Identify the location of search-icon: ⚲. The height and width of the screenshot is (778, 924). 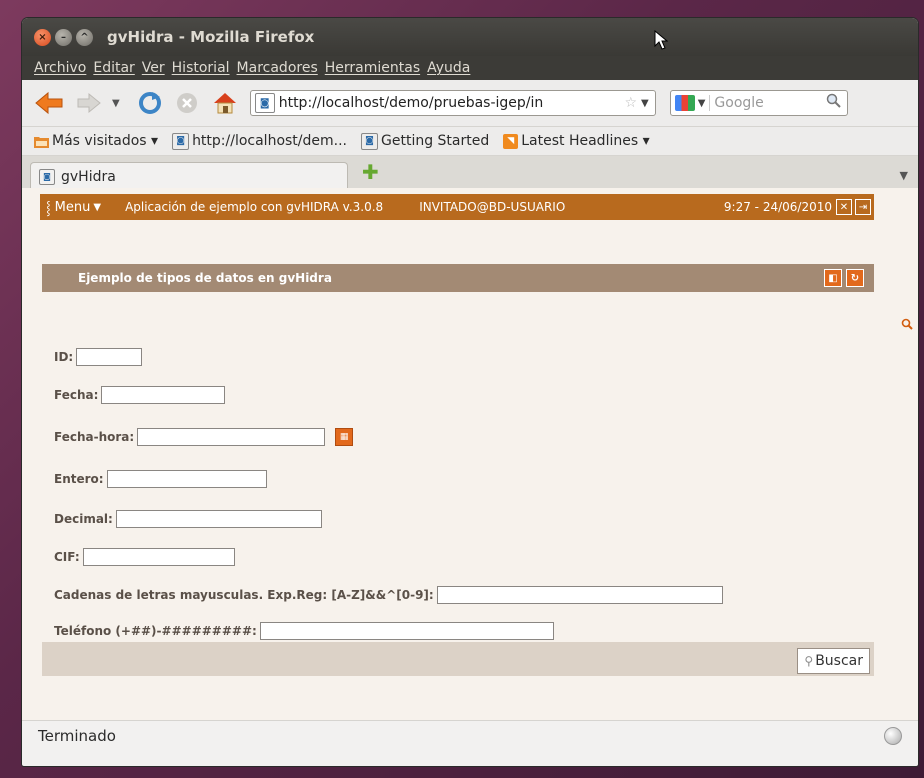
(809, 661).